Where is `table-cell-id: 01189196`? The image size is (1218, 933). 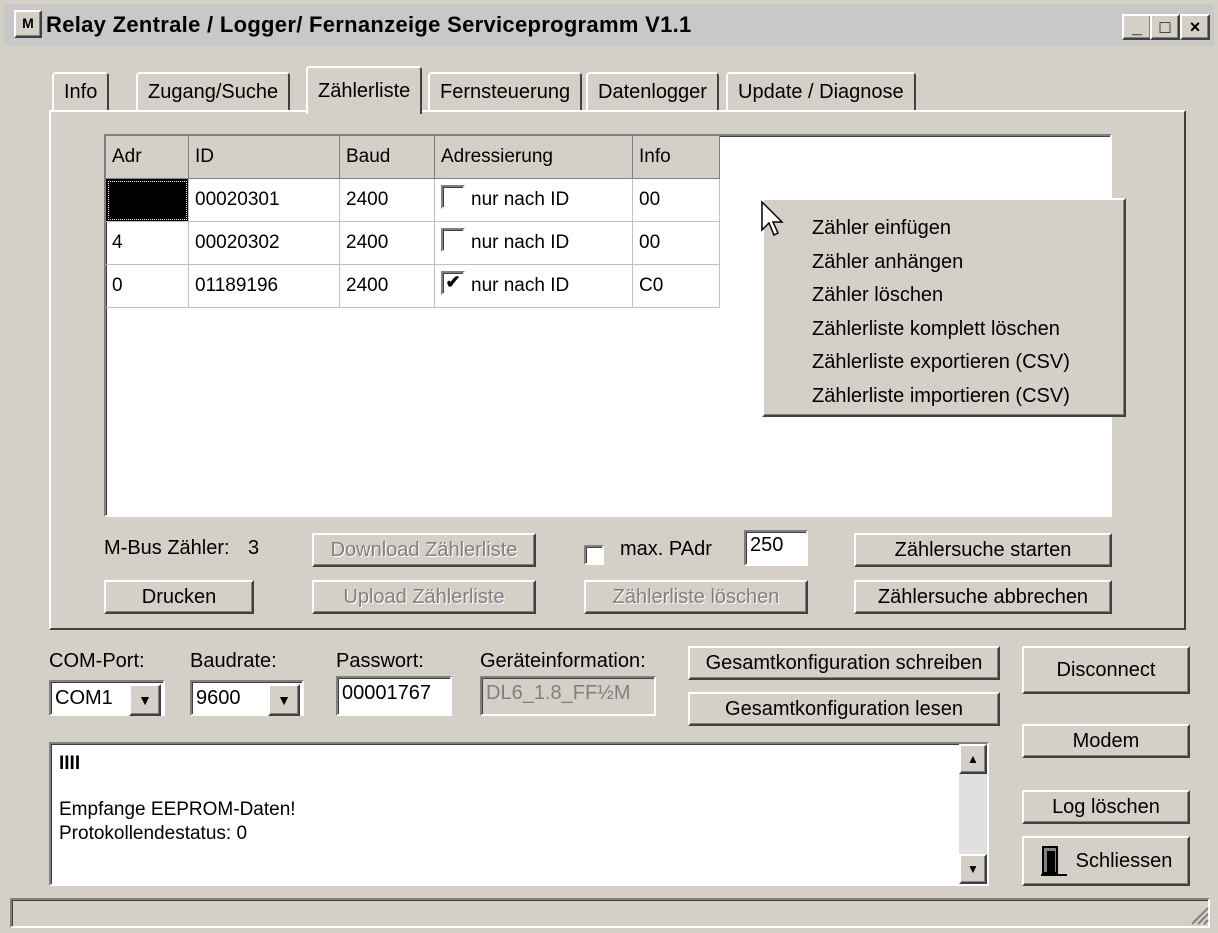 table-cell-id: 01189196 is located at coordinates (264, 286).